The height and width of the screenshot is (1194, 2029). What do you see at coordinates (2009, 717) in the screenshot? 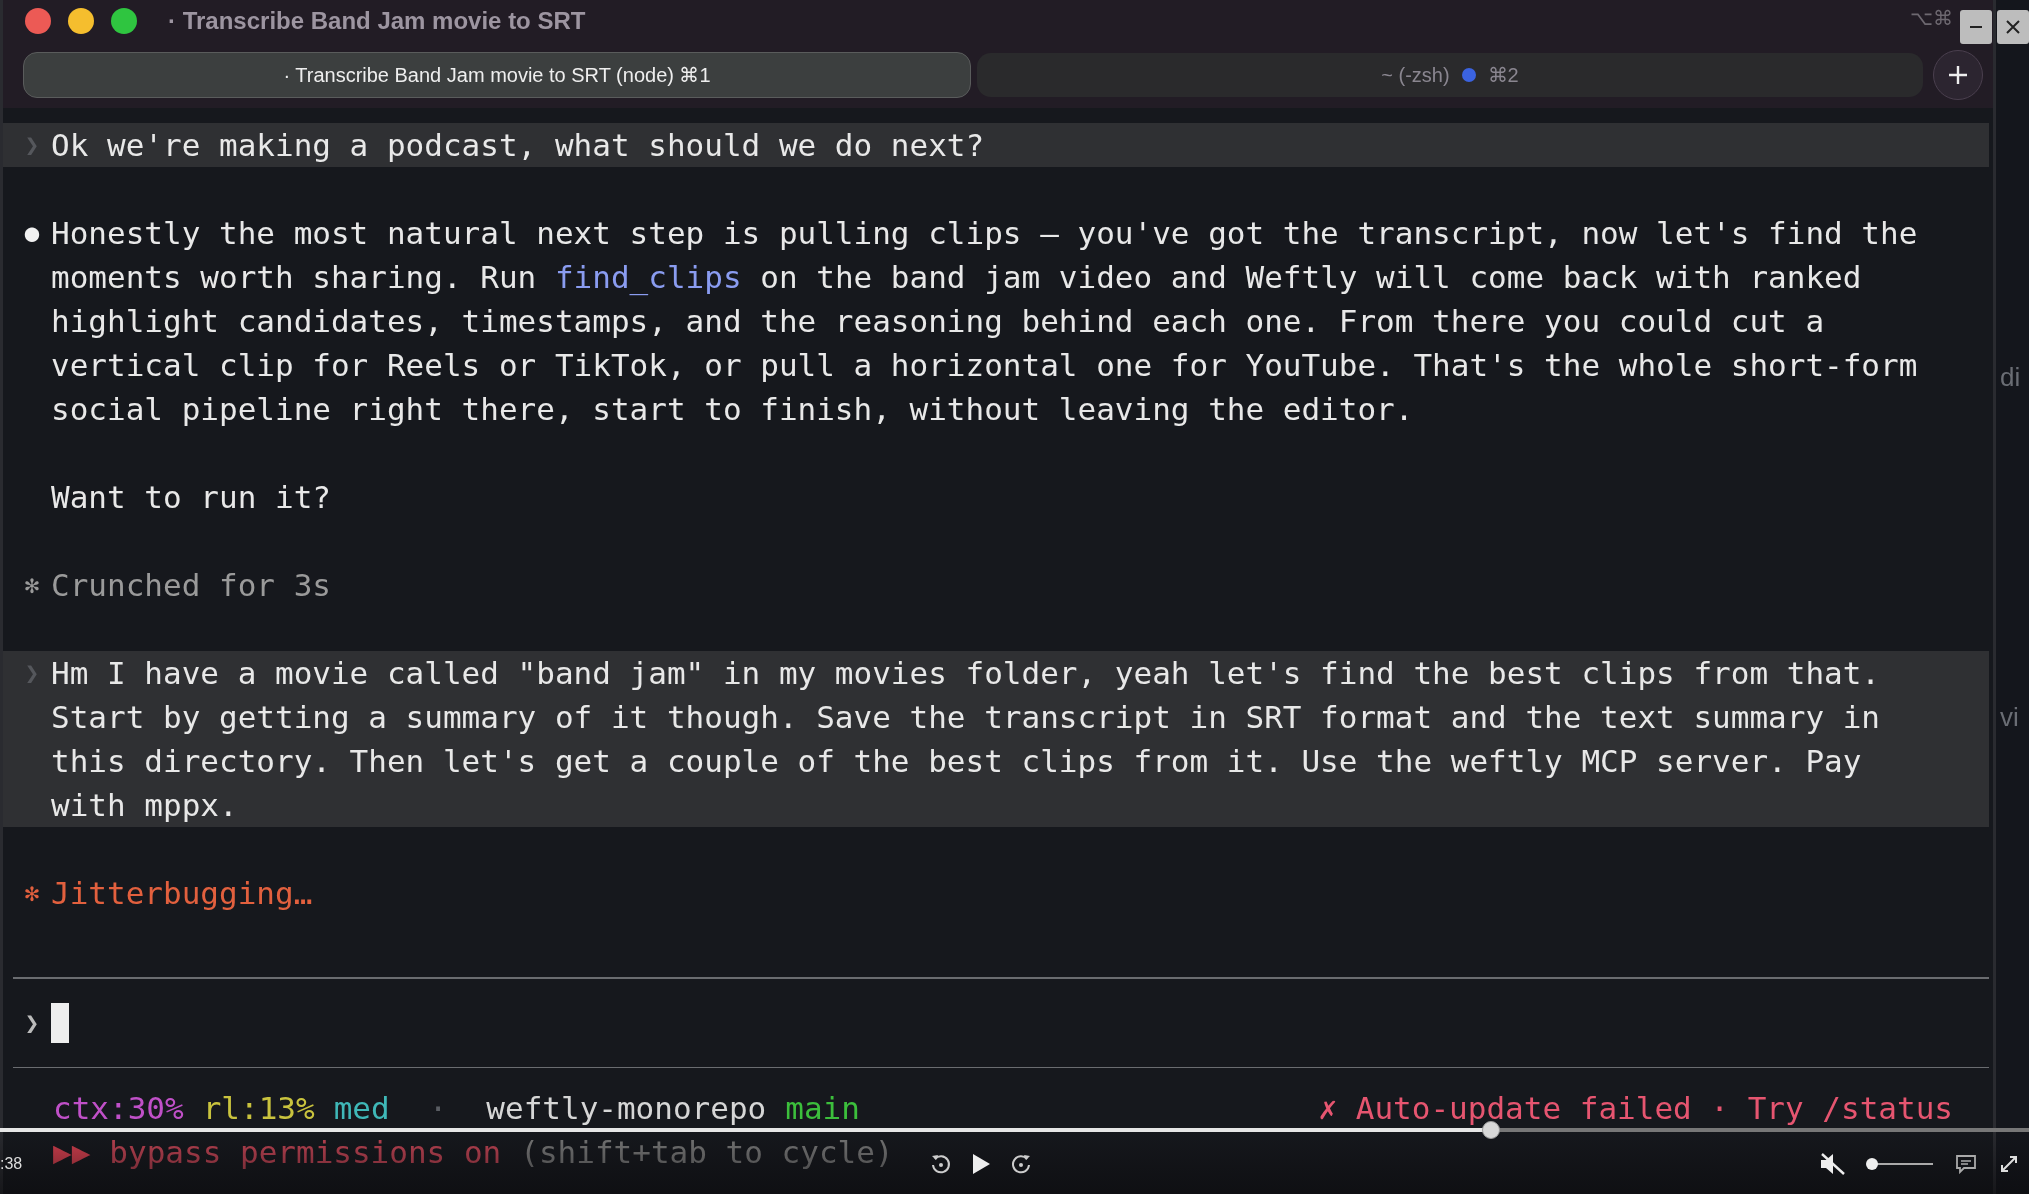
I see `background-window-text: vi` at bounding box center [2009, 717].